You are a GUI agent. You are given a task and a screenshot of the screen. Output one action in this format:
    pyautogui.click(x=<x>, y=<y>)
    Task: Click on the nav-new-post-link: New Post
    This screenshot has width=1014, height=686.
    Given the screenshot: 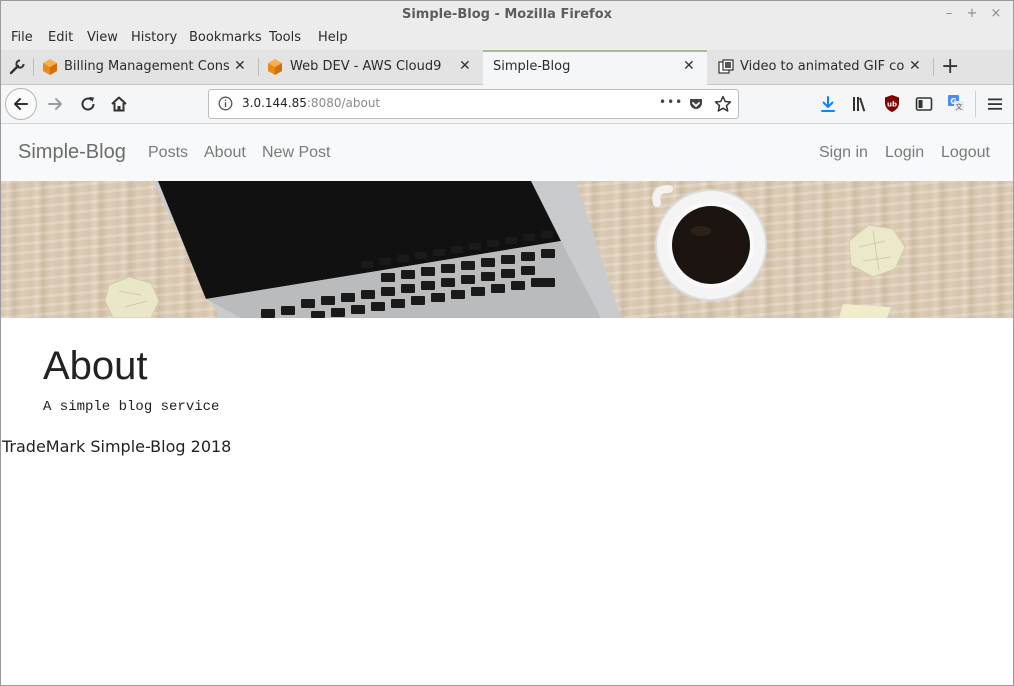 What is the action you would take?
    pyautogui.click(x=296, y=153)
    